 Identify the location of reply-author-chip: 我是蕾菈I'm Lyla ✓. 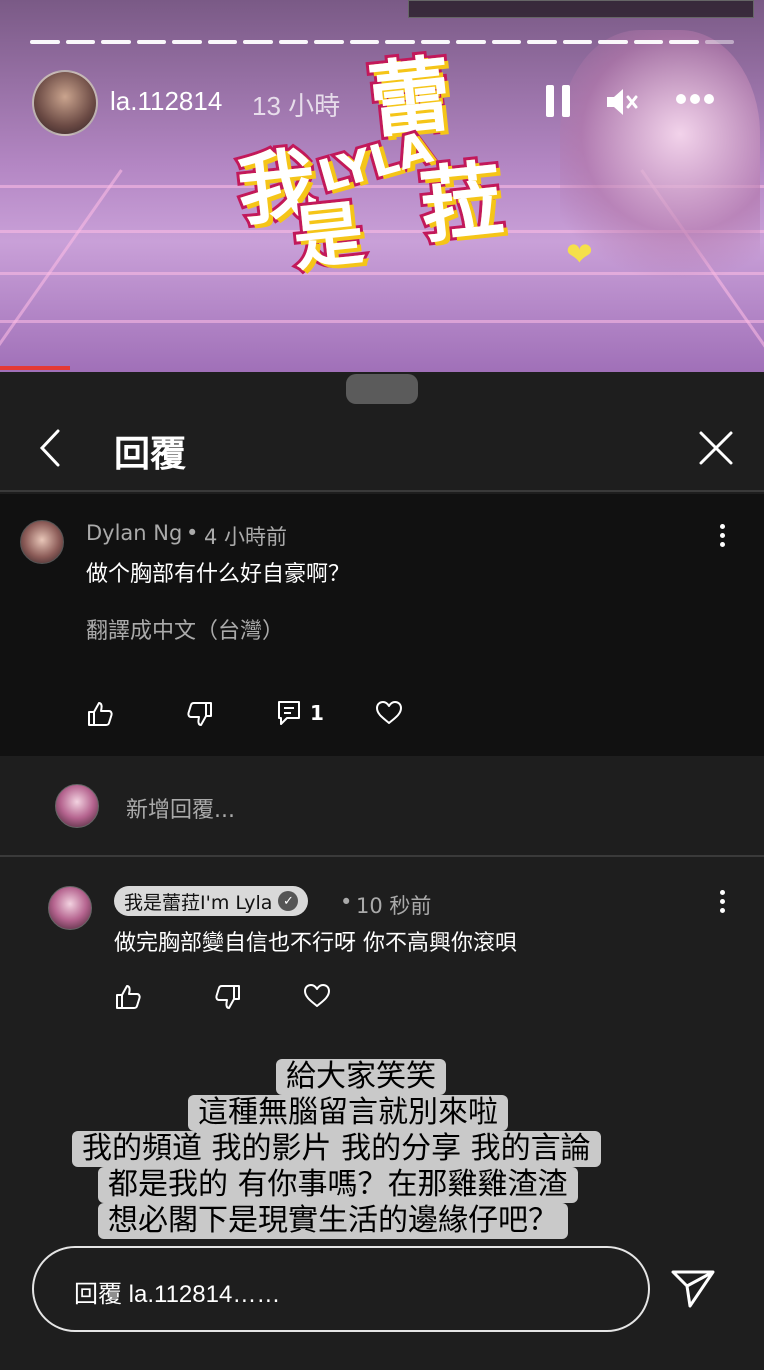
(211, 901).